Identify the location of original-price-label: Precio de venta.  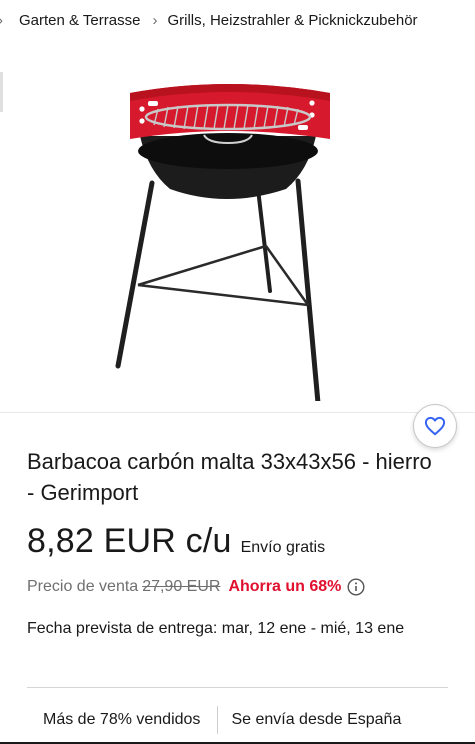
(83, 586).